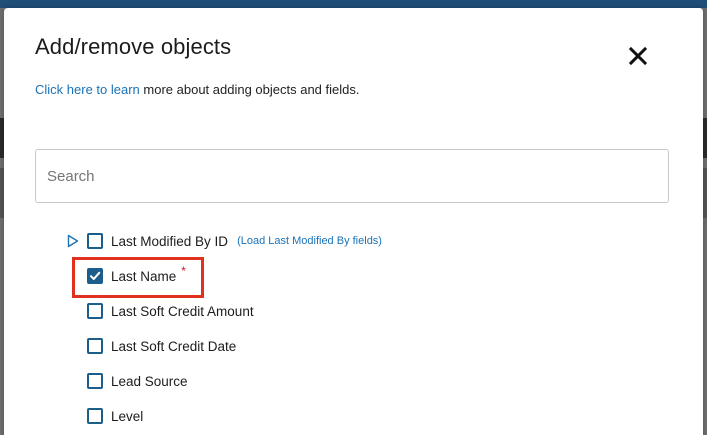 The width and height of the screenshot is (707, 435). Describe the element at coordinates (95, 416) in the screenshot. I see `checkbox-level` at that location.